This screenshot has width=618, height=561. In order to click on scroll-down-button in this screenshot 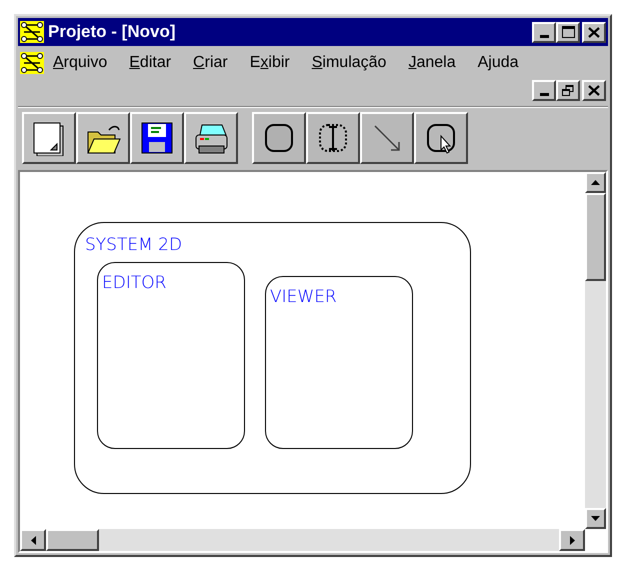, I will do `click(595, 518)`.